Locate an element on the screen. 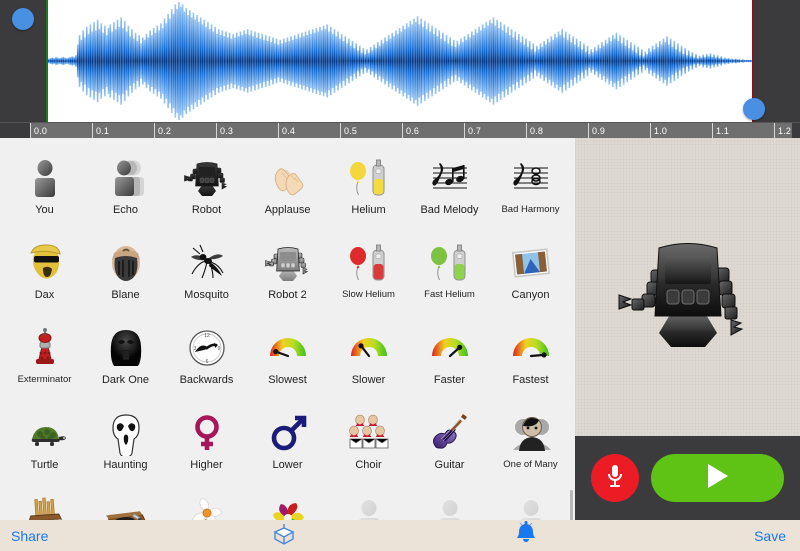 This screenshot has width=800, height=551. bottom-toolbar: Share Save is located at coordinates (400, 535).